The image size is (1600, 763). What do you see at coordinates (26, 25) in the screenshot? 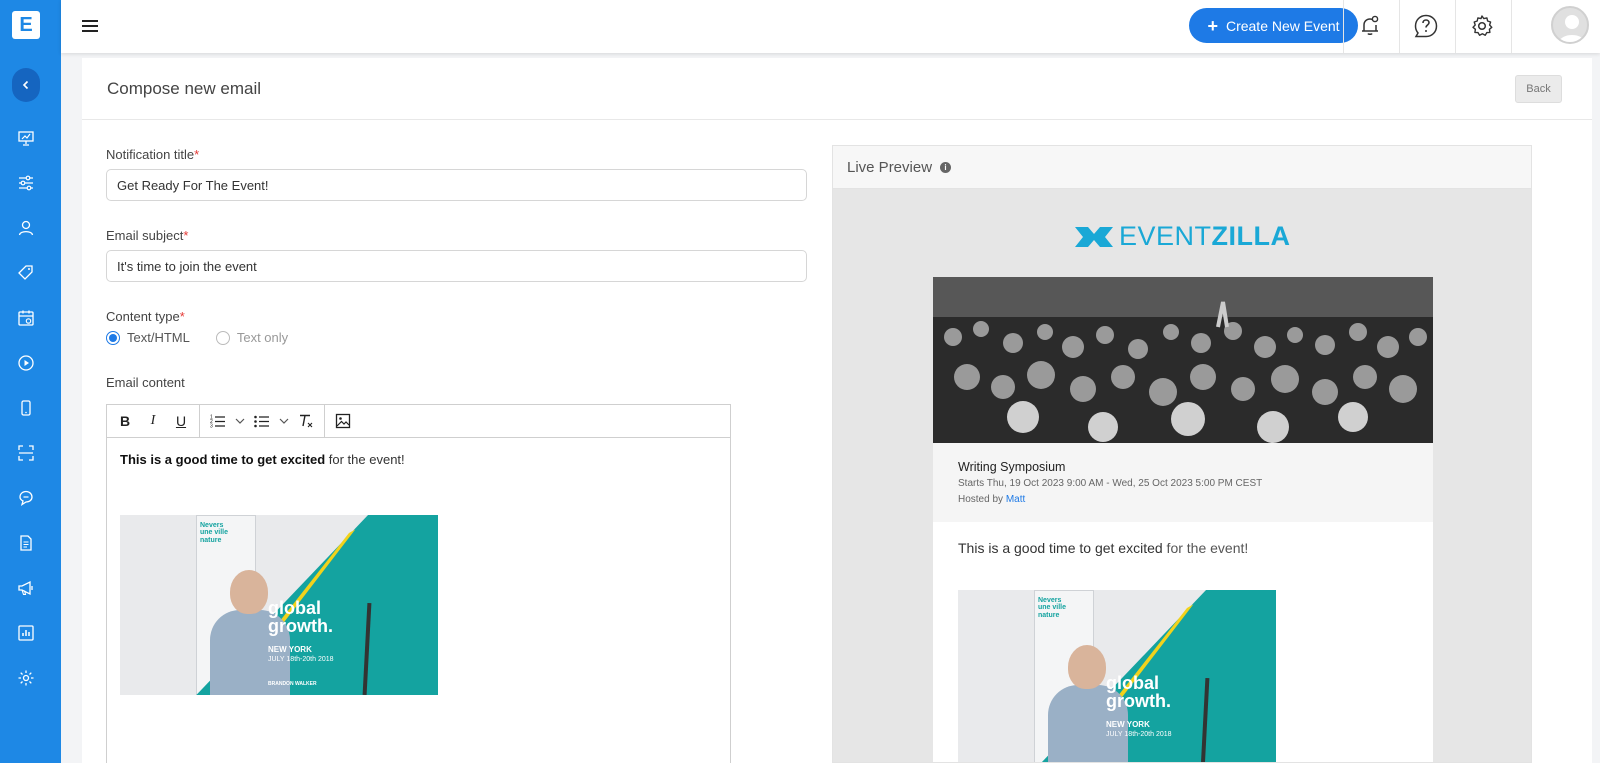
I see `app-logo: E` at bounding box center [26, 25].